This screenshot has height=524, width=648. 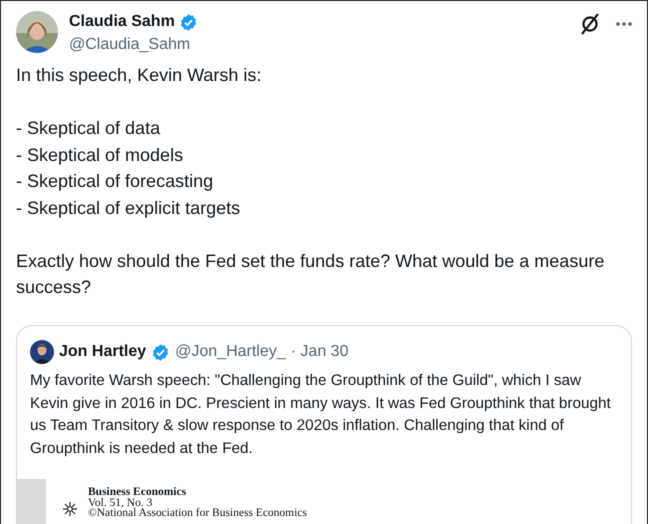 What do you see at coordinates (311, 274) in the screenshot?
I see `tweet-text: Exactly how should the Fed set the funds rate? What would be a measure success?` at bounding box center [311, 274].